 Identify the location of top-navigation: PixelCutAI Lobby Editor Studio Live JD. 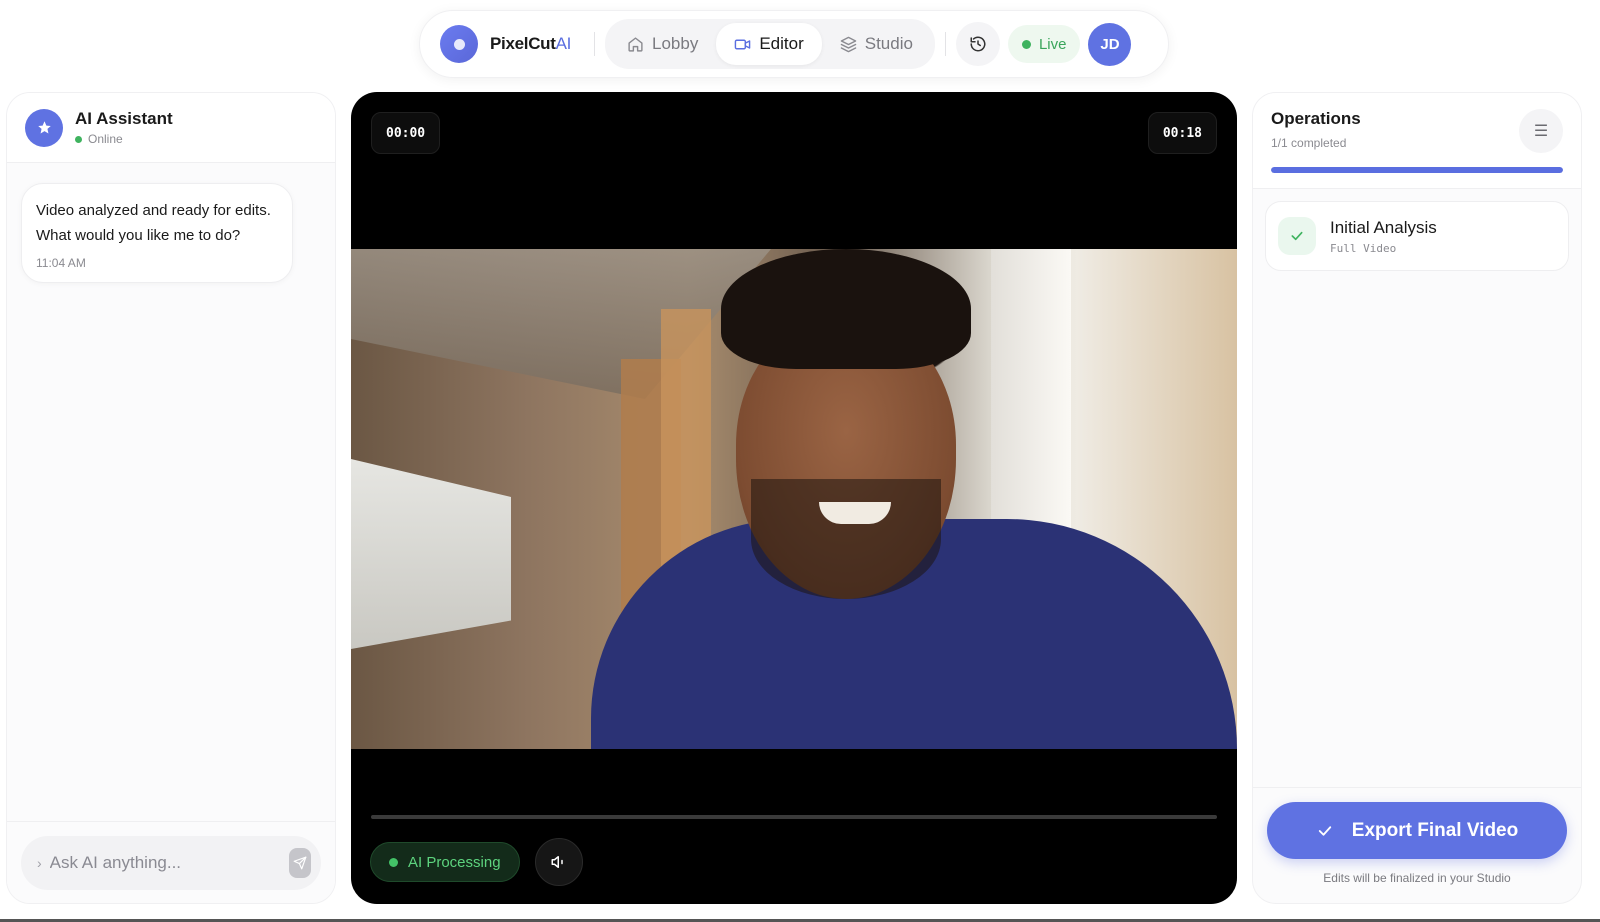
(794, 44).